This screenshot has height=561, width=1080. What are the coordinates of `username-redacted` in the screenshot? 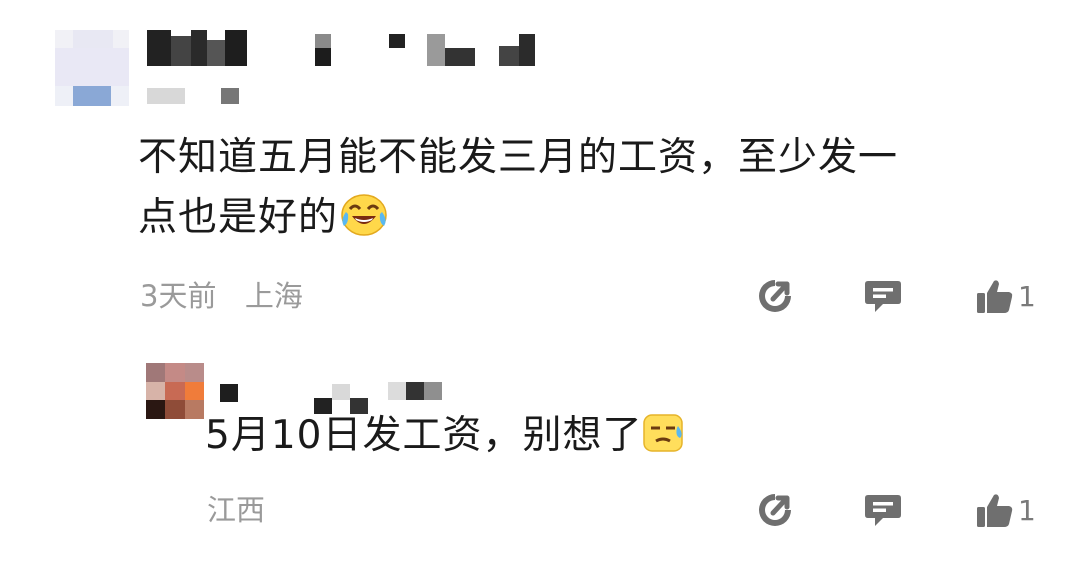 It's located at (342, 52).